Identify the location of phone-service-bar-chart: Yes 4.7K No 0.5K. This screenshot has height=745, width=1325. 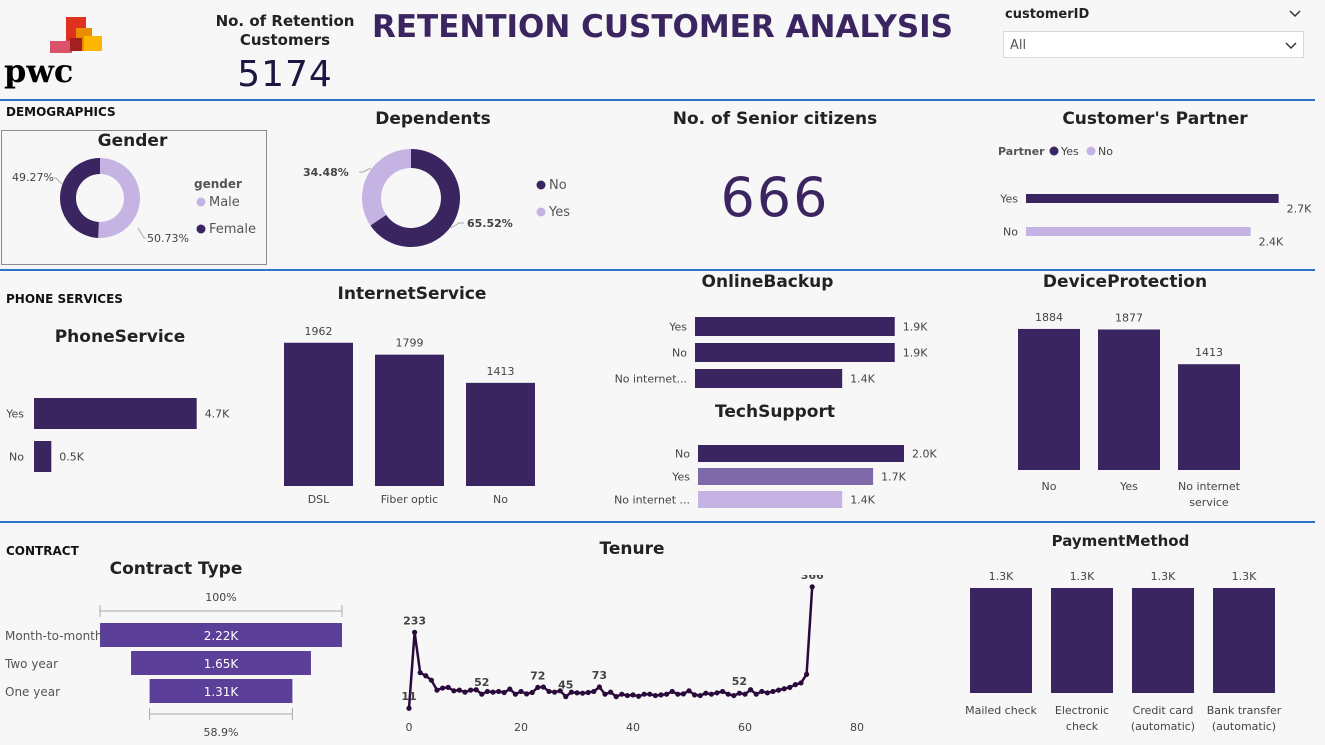
(130, 435).